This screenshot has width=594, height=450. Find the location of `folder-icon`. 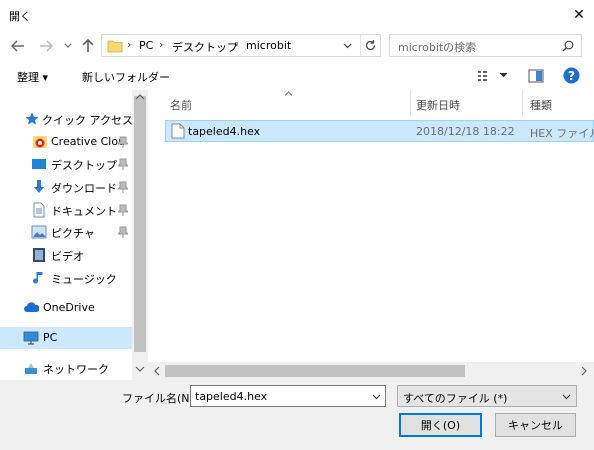

folder-icon is located at coordinates (115, 46).